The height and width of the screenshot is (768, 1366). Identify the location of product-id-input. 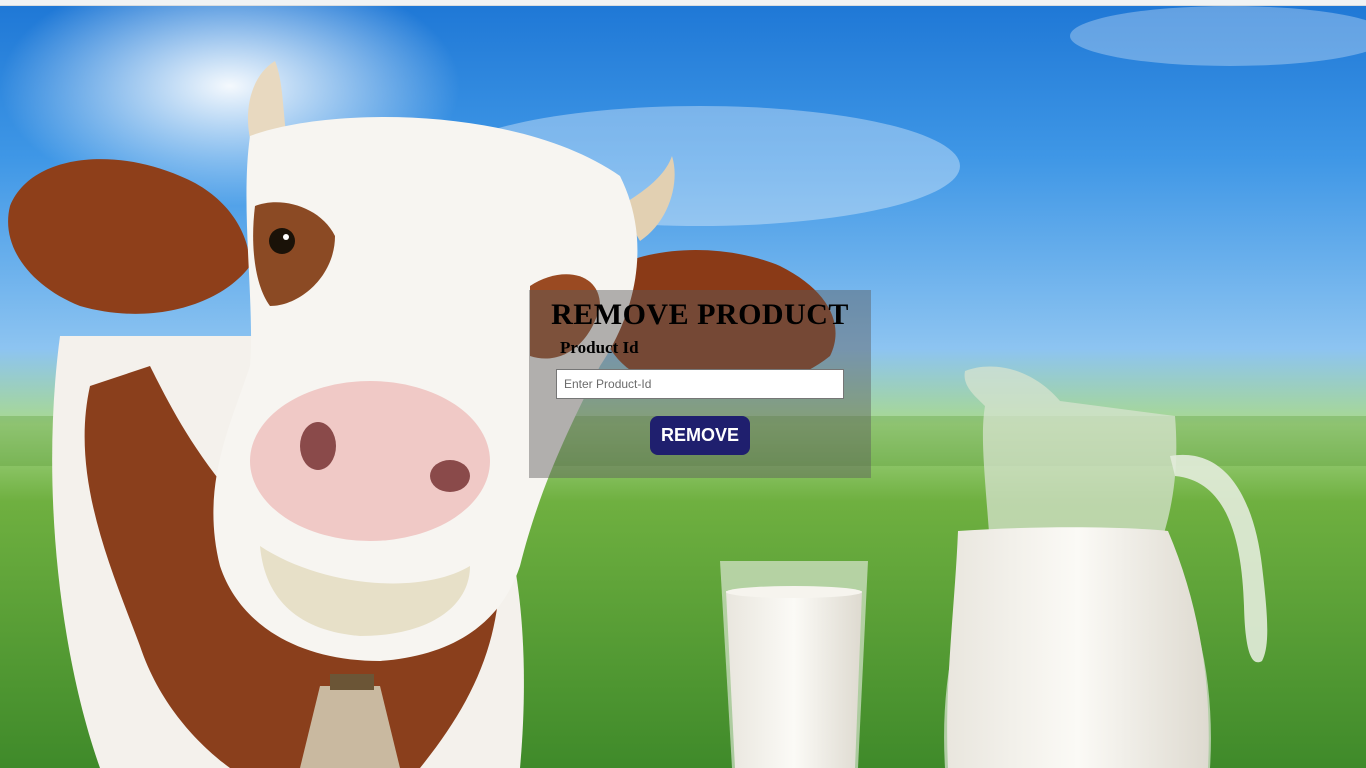
(700, 384).